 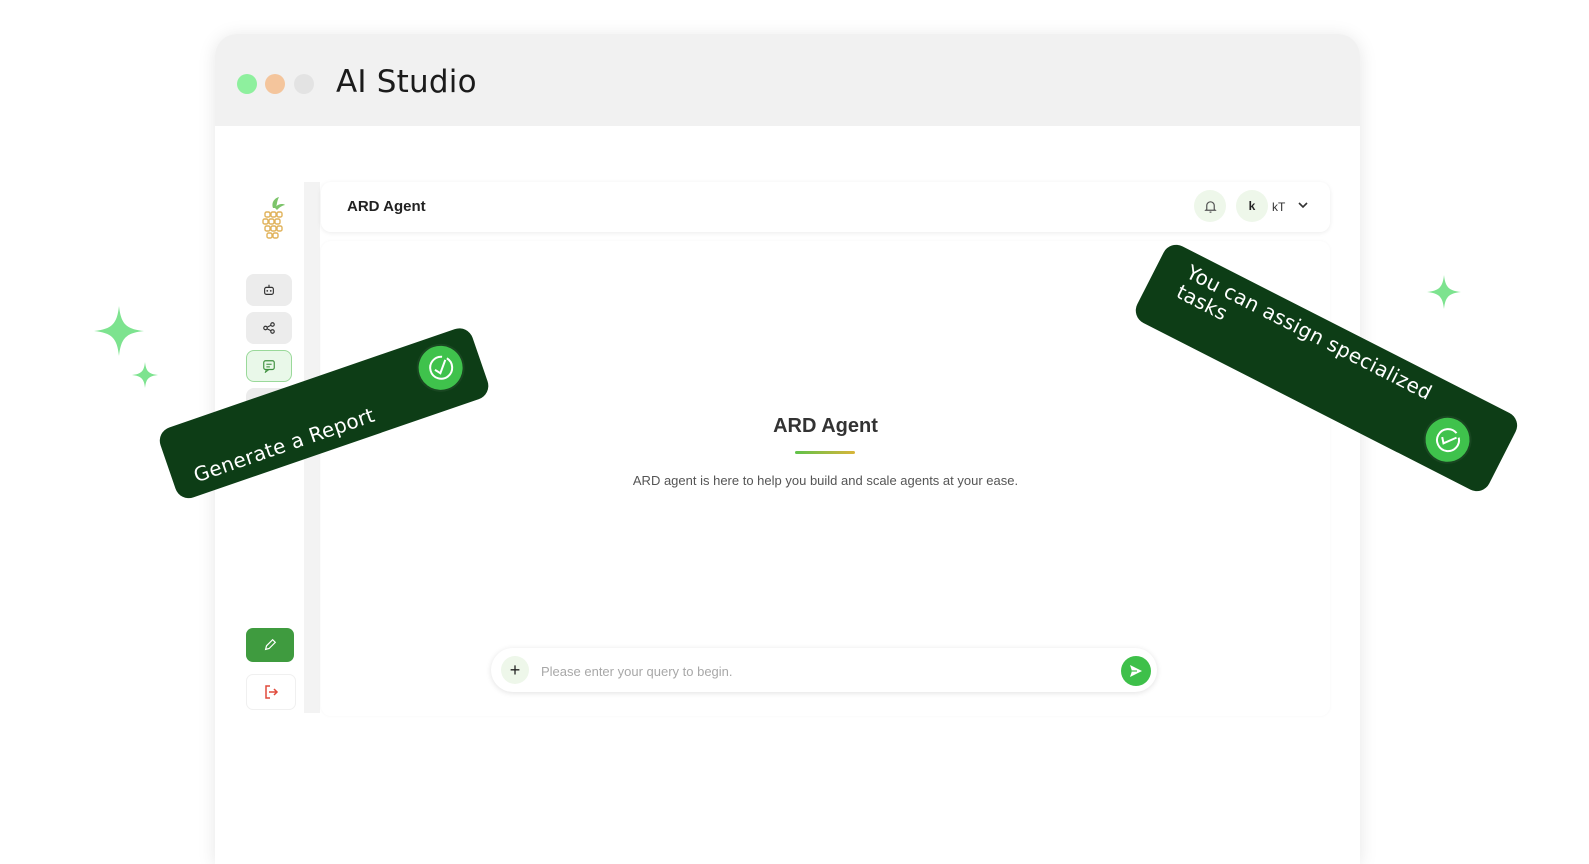 I want to click on new-chat-button, so click(x=270, y=645).